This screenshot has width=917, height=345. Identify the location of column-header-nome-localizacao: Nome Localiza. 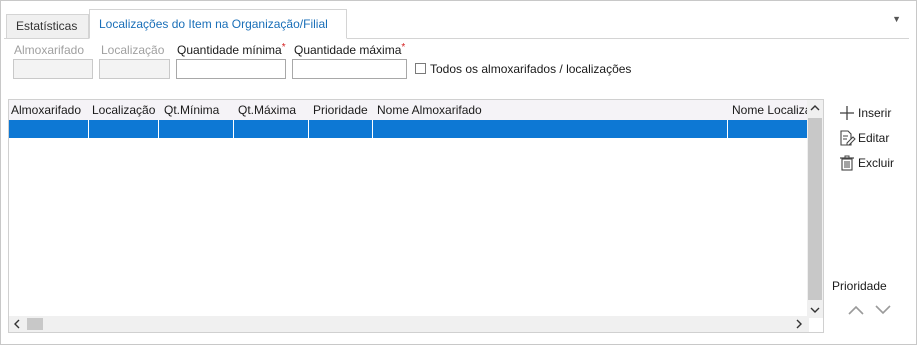
(770, 110).